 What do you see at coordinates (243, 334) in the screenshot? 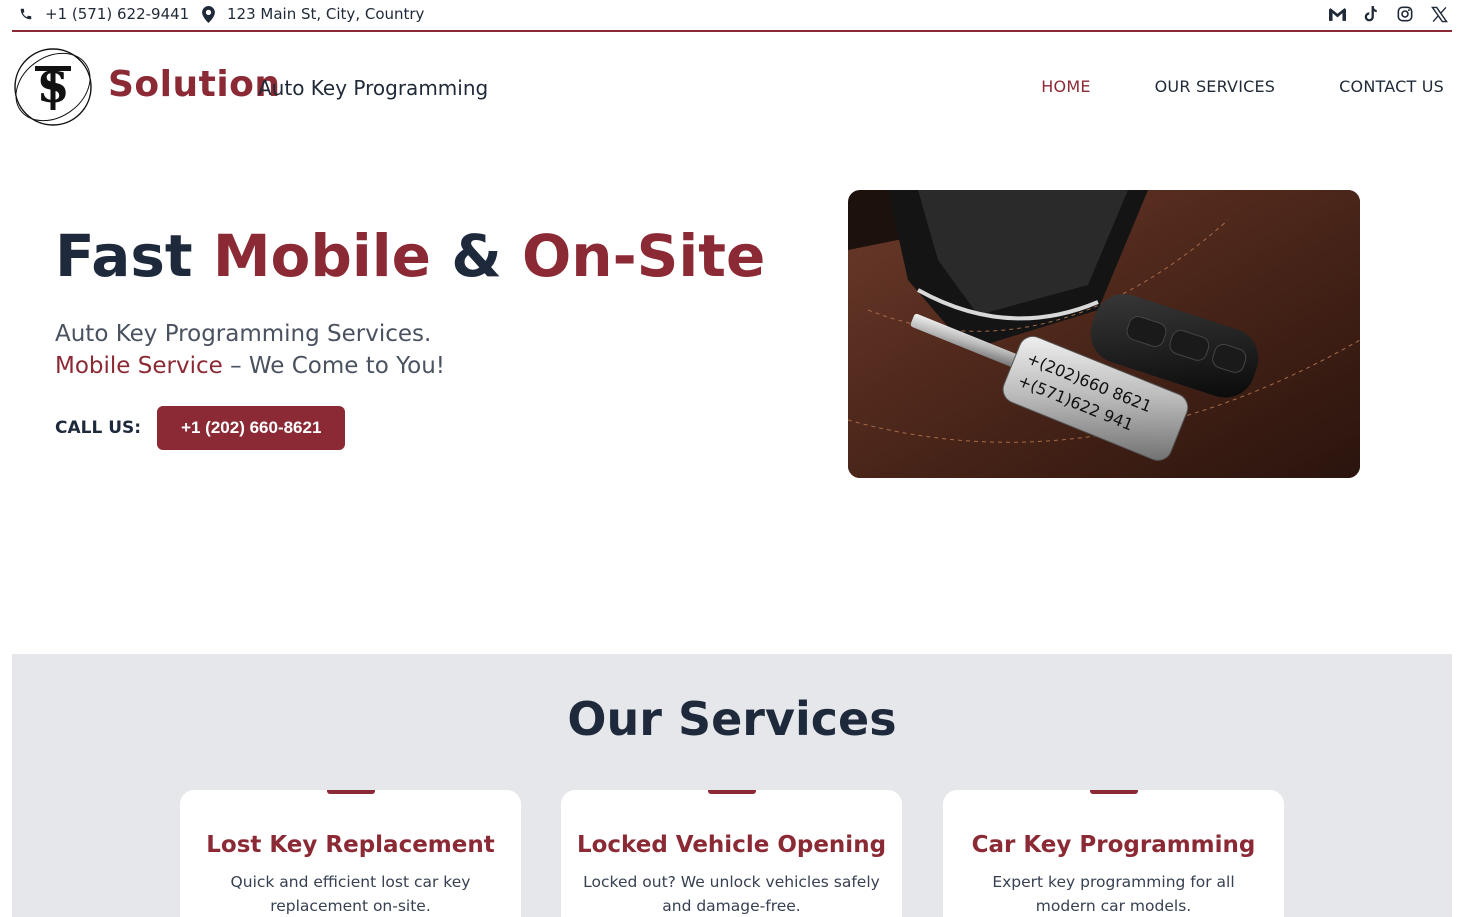
I see `hero-subtitle-line1: Auto Key Programming Services.` at bounding box center [243, 334].